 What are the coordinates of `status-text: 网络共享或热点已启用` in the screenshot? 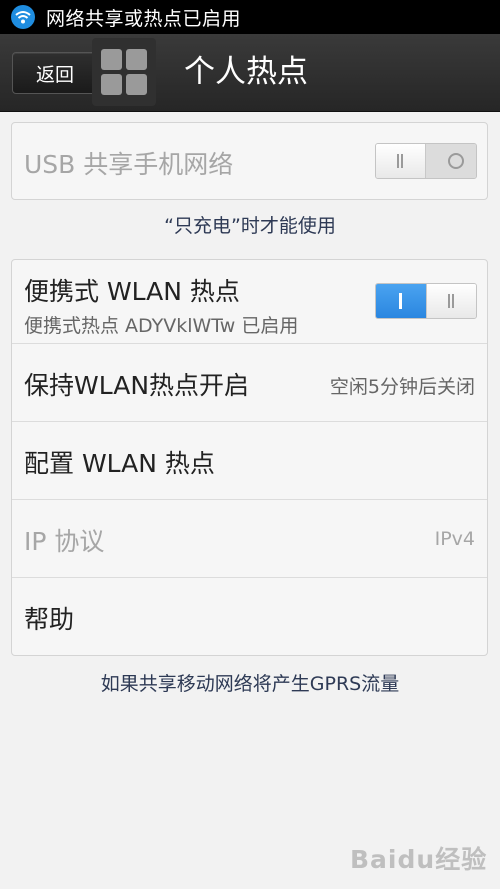 It's located at (144, 18).